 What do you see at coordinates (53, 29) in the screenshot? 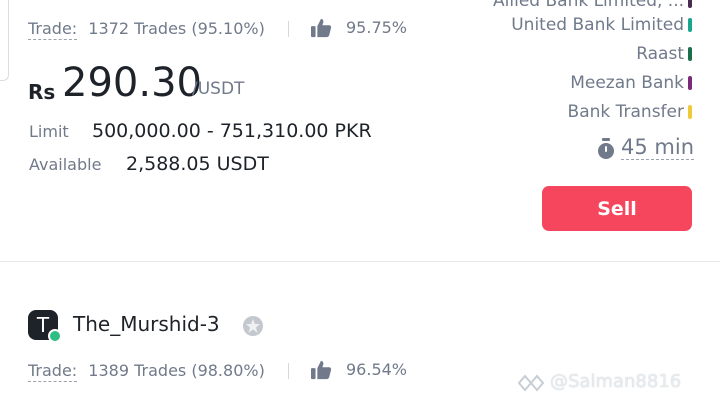
I see `trade-label: Trade:` at bounding box center [53, 29].